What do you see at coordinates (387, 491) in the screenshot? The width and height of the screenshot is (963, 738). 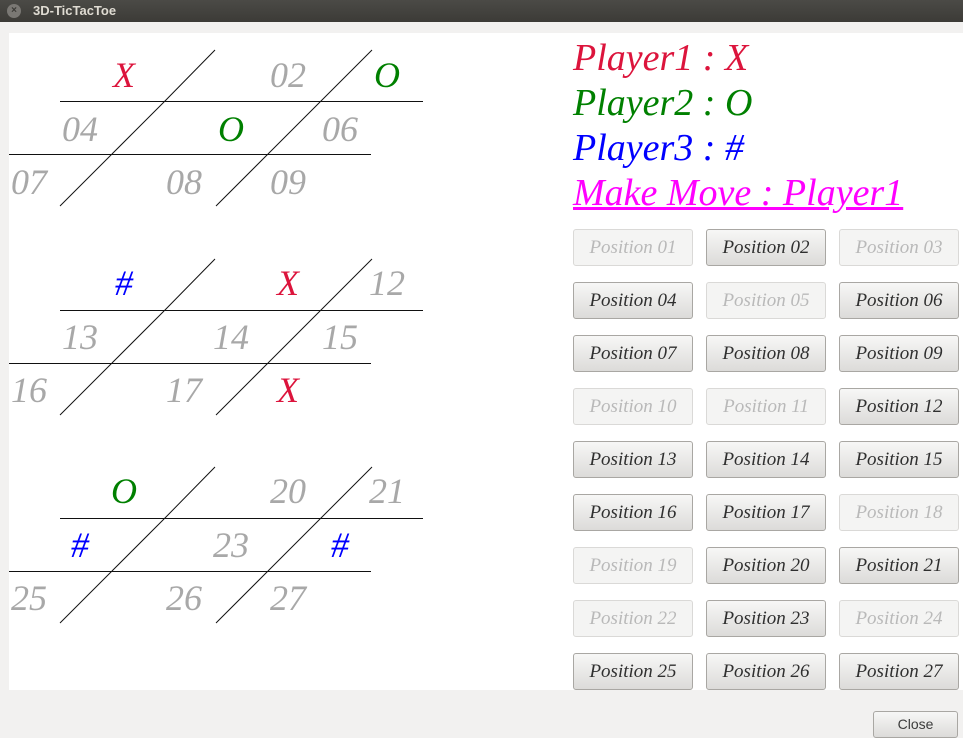 I see `board-cell-number: 21` at bounding box center [387, 491].